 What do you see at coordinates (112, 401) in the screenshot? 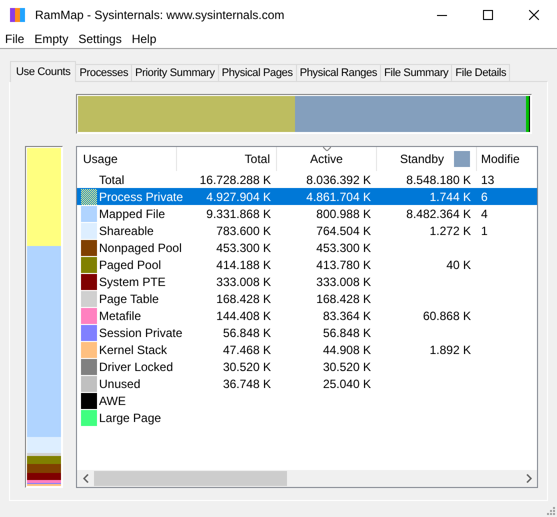
I see `table-cell-text: AWE` at bounding box center [112, 401].